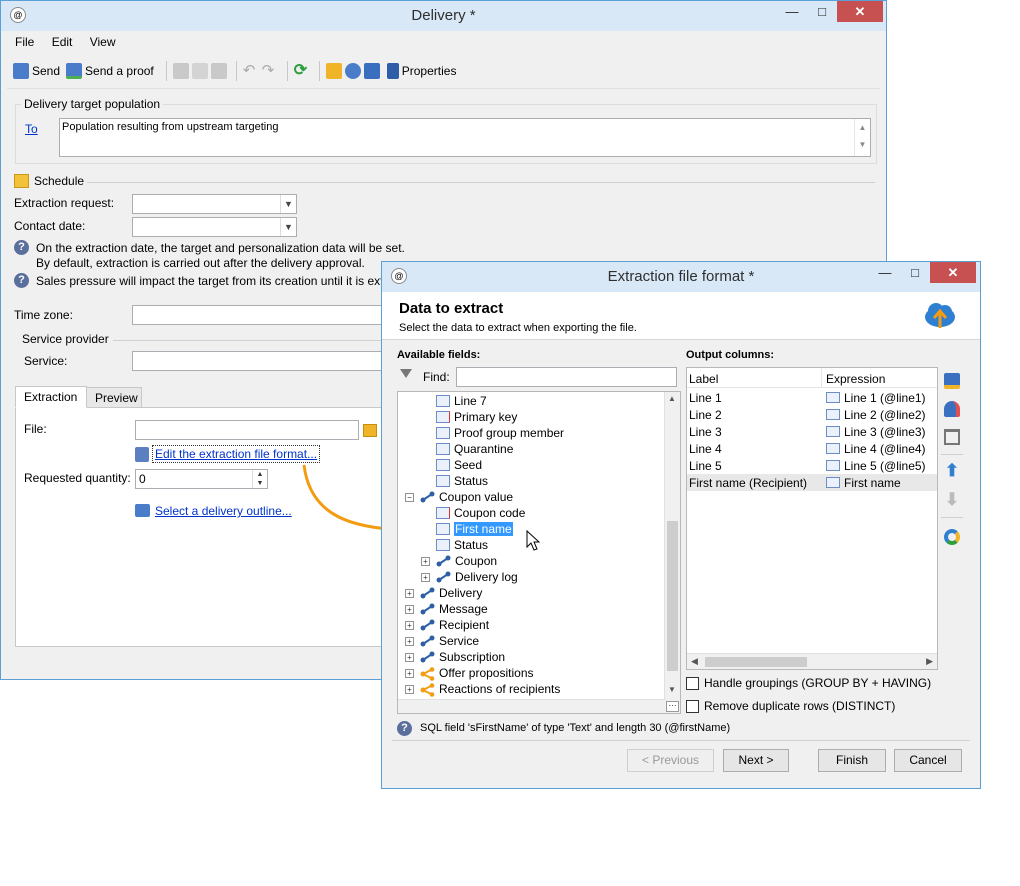 This screenshot has width=1020, height=886. Describe the element at coordinates (855, 379) in the screenshot. I see `col-header-expression: Expression` at that location.